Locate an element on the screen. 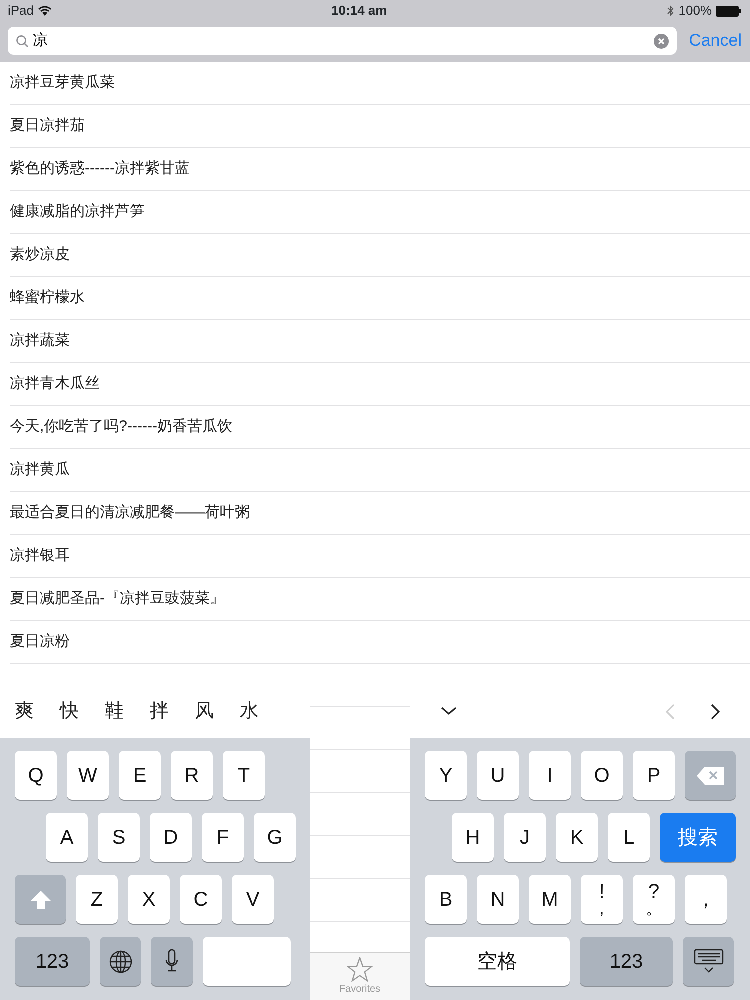 This screenshot has height=1000, width=750. space-key: 空格 is located at coordinates (497, 961).